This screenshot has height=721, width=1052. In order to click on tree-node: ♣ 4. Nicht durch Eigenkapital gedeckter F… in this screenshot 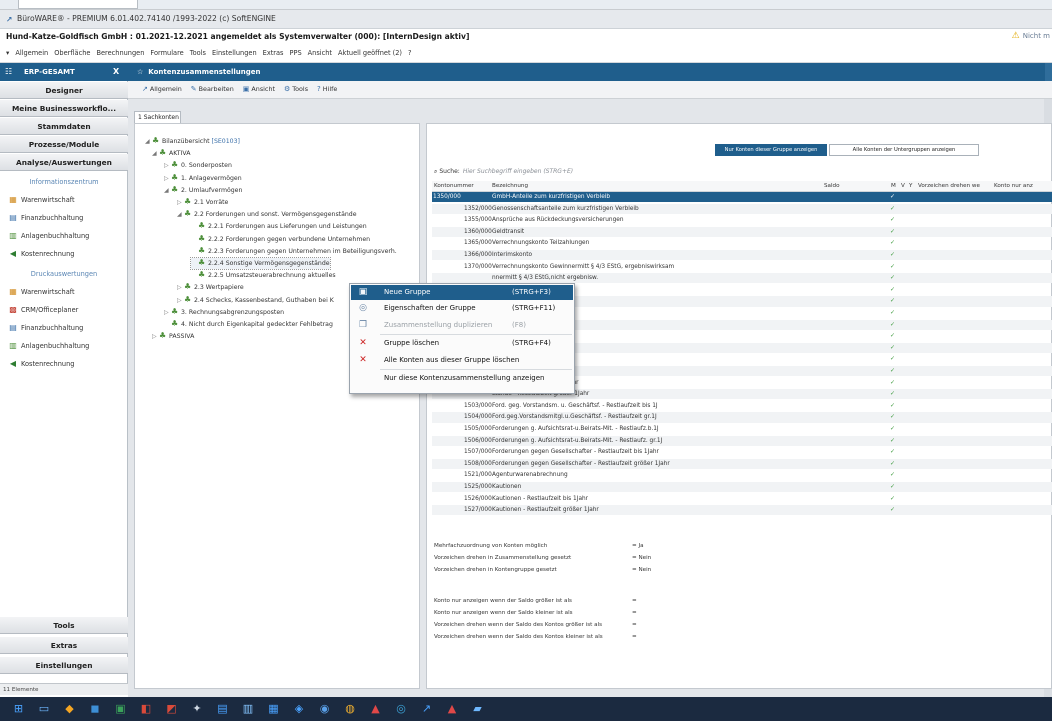, I will do `click(248, 324)`.